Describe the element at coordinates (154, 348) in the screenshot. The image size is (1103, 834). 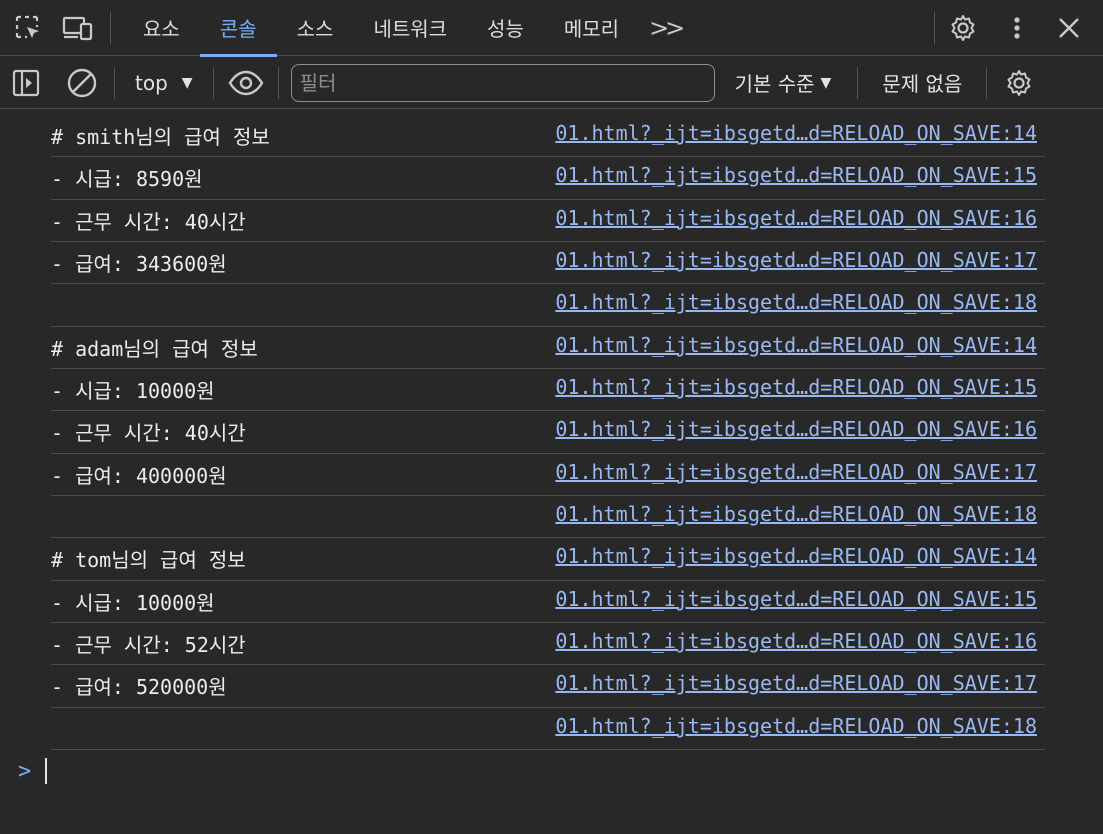
I see `message-text: # adam님의 급여 정보` at that location.